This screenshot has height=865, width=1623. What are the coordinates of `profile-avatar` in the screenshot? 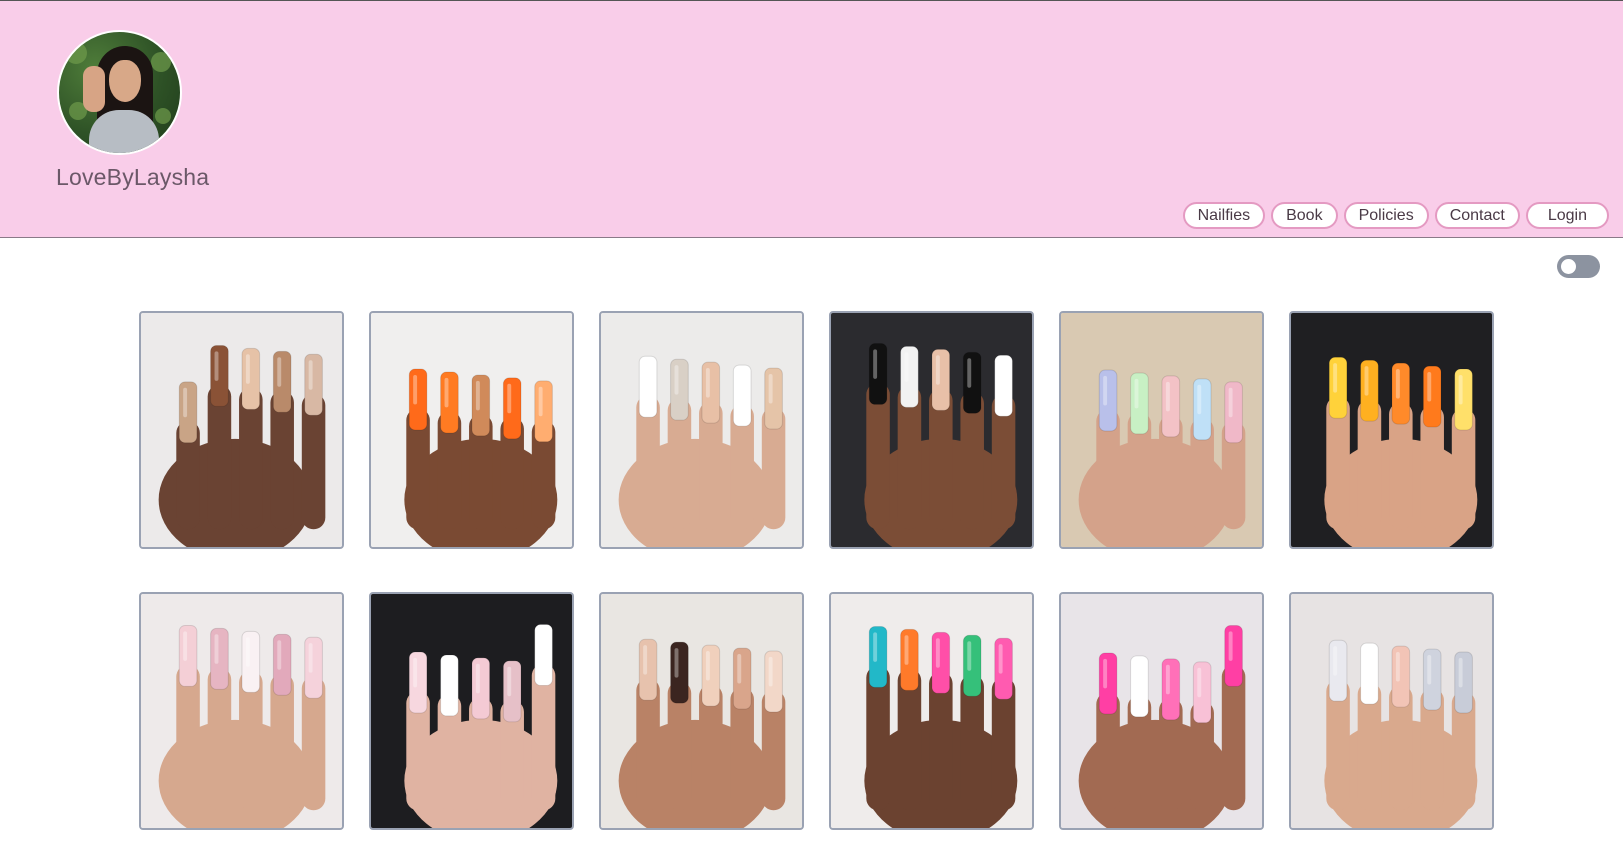 It's located at (119, 92).